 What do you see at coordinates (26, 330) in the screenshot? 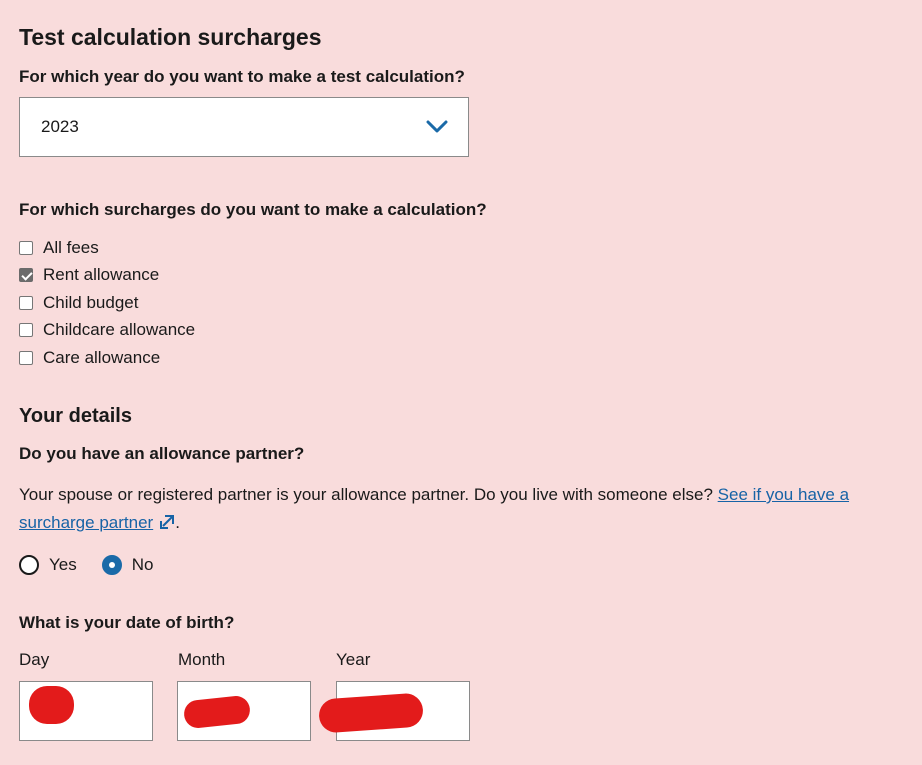
I see `checkbox-childcare-allowance` at bounding box center [26, 330].